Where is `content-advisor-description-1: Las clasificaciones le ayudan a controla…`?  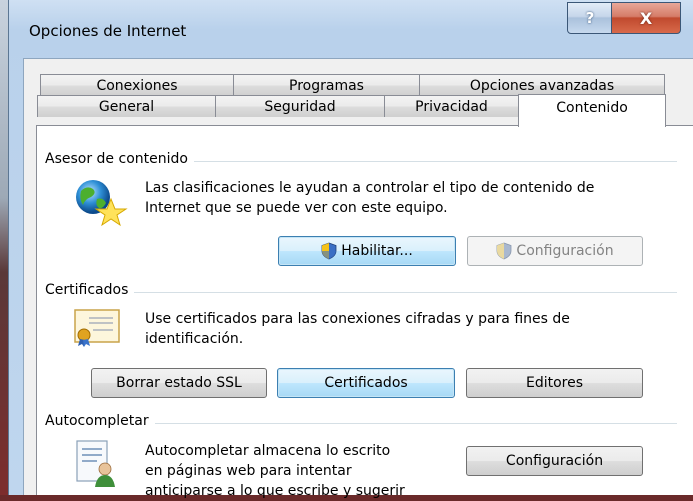 content-advisor-description-1: Las clasificaciones le ayudan a controla… is located at coordinates (370, 188).